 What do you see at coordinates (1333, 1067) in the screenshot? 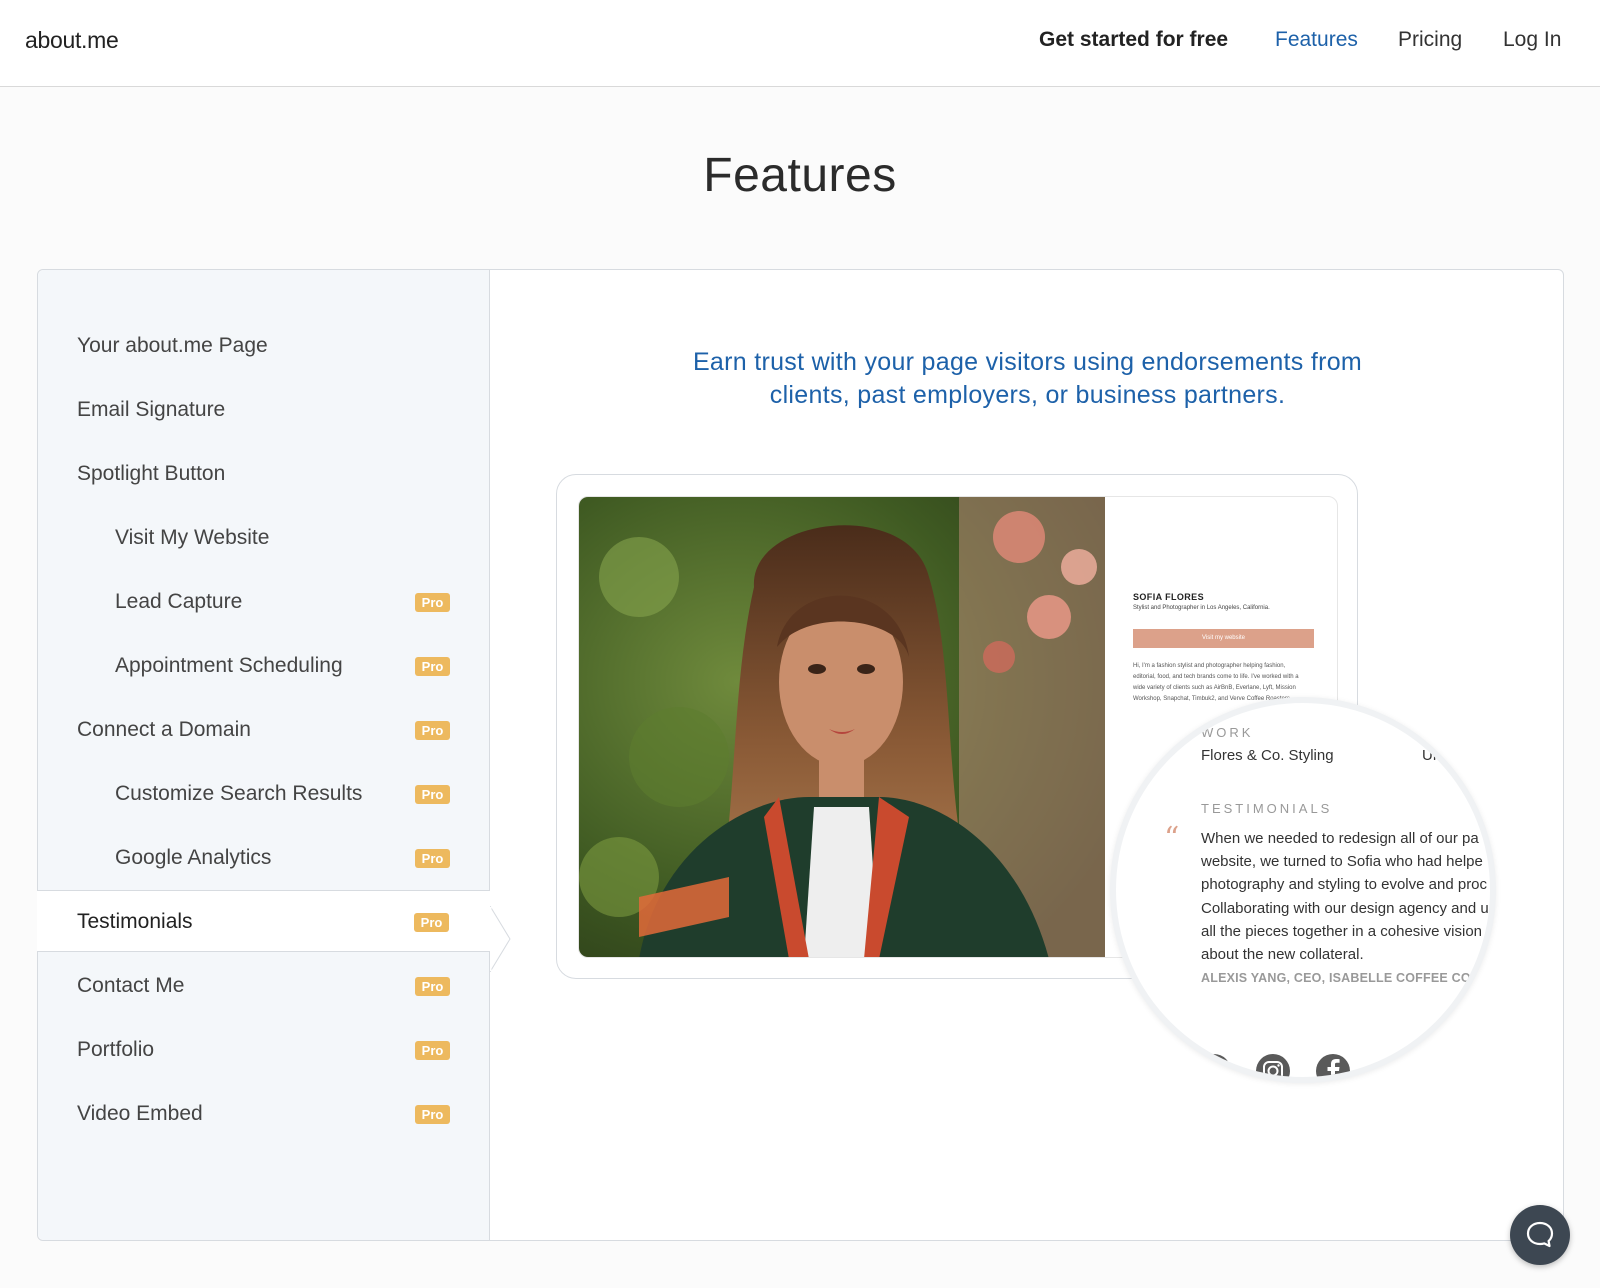
I see `facebook-icon` at bounding box center [1333, 1067].